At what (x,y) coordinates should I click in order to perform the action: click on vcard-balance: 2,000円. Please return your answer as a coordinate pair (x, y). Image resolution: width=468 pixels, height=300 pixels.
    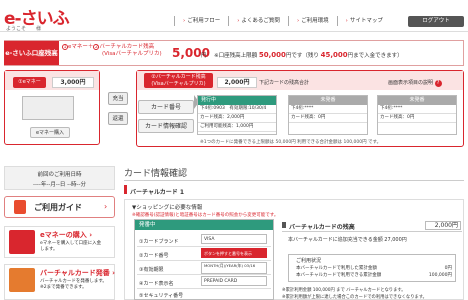
    Looking at the image, I should click on (237, 82).